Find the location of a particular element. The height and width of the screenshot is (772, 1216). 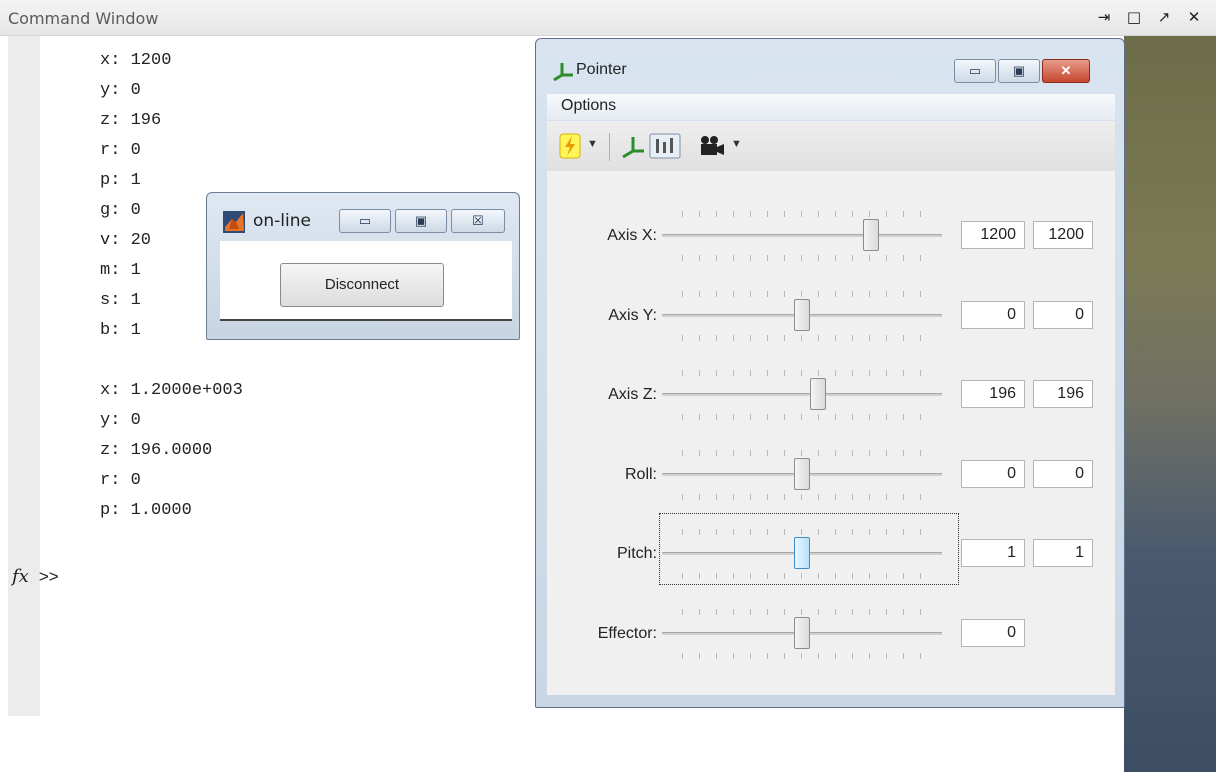

command-window-controls: ⇥ □ ↗ ✕ is located at coordinates (1149, 17).